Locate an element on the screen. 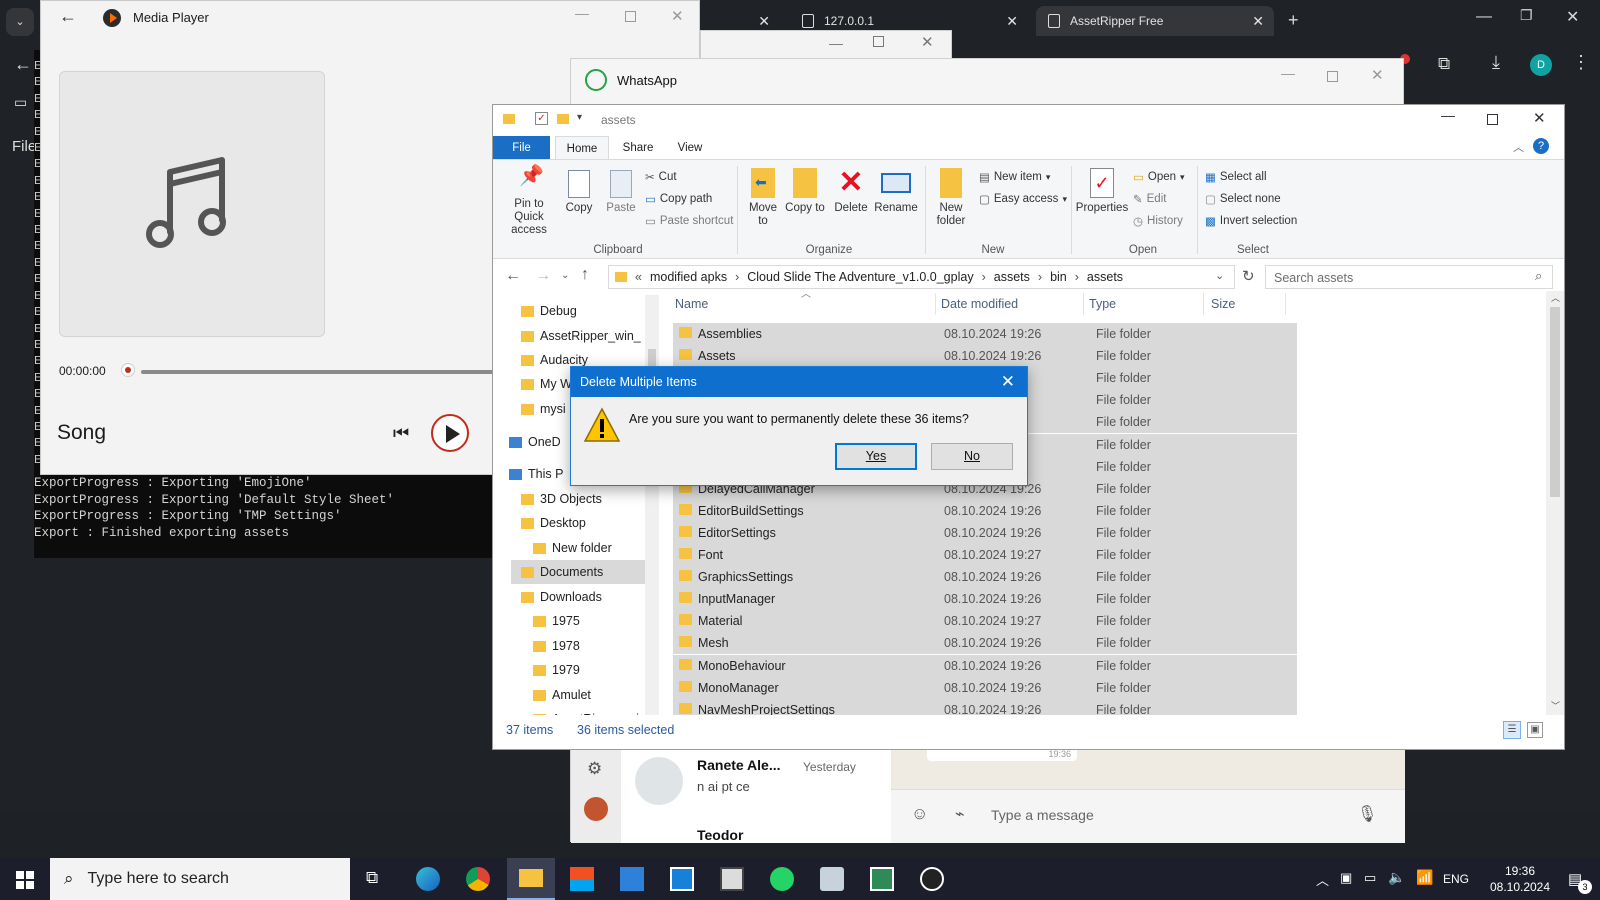  nav-item: AssetRipper_win_ is located at coordinates (581, 336).